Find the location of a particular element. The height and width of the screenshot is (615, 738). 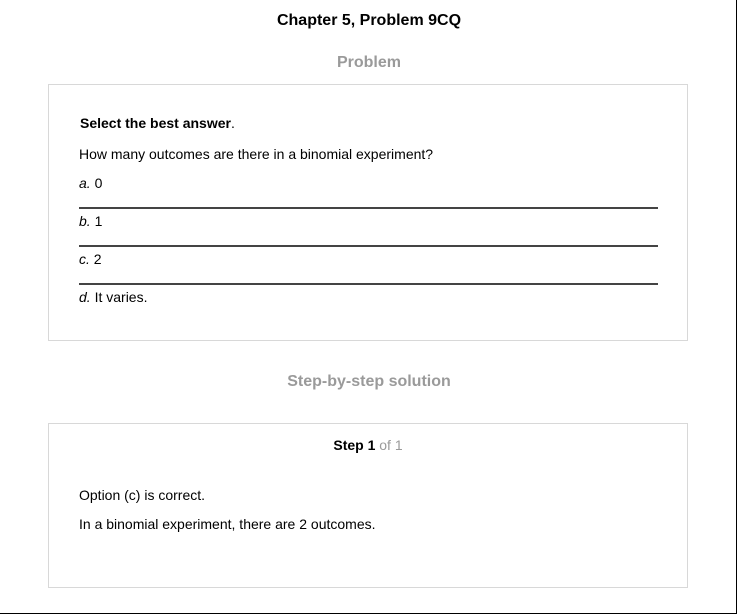

option-text: 0 is located at coordinates (98, 183).